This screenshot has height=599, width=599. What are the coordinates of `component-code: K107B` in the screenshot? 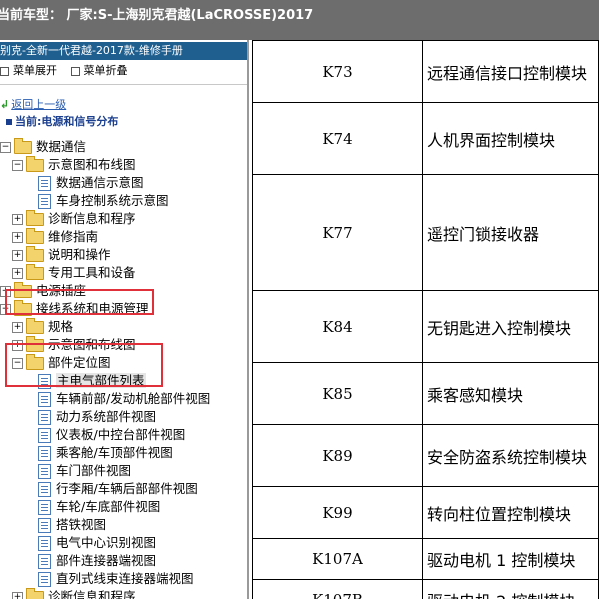 It's located at (337, 589).